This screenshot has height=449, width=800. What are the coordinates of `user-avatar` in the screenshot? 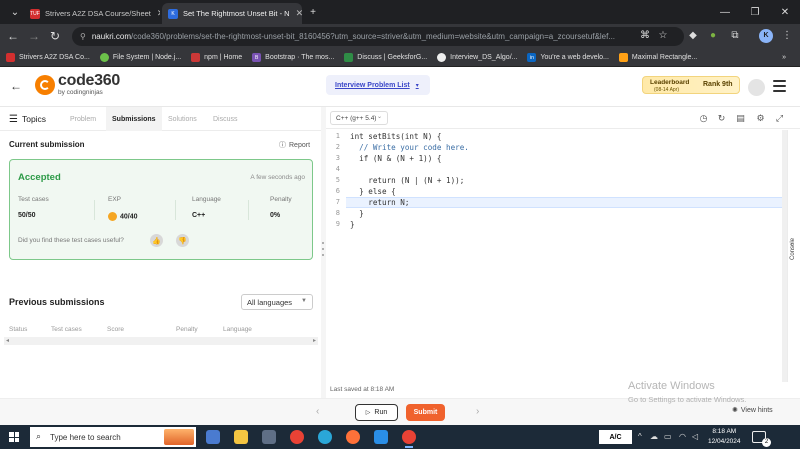 It's located at (756, 87).